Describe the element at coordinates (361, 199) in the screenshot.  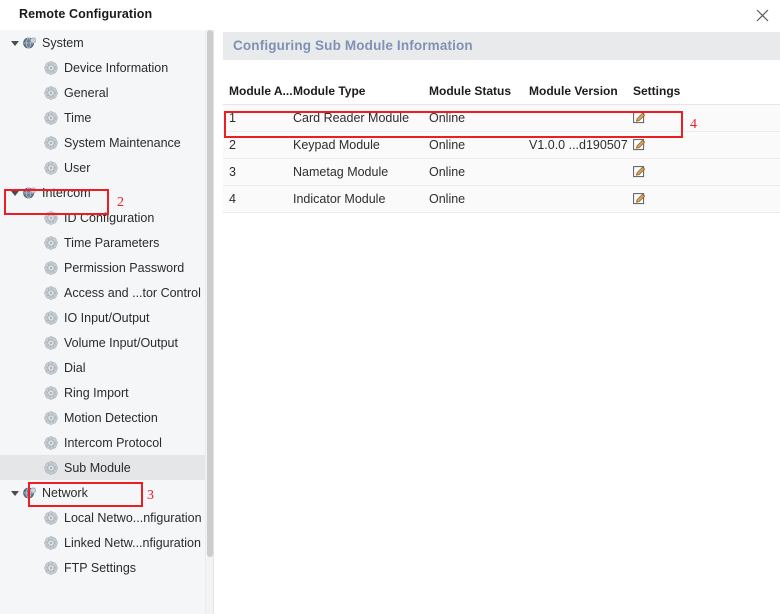
I see `cell-module-type: Indicator Module` at that location.